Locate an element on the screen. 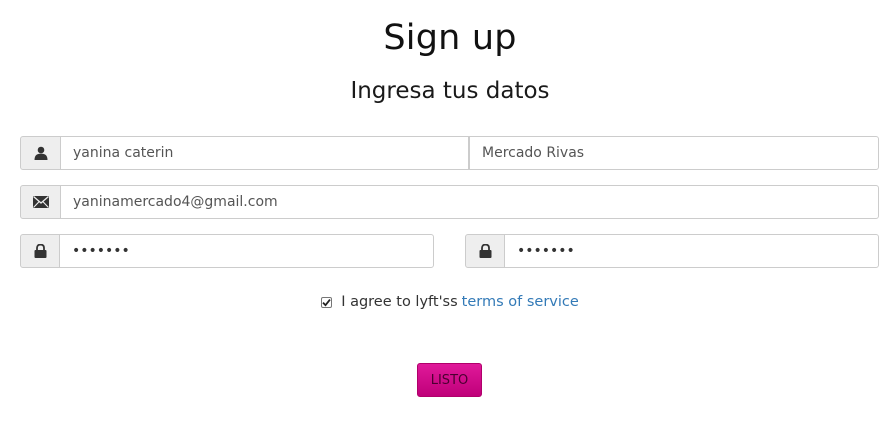  page-title: Sign up is located at coordinates (450, 38).